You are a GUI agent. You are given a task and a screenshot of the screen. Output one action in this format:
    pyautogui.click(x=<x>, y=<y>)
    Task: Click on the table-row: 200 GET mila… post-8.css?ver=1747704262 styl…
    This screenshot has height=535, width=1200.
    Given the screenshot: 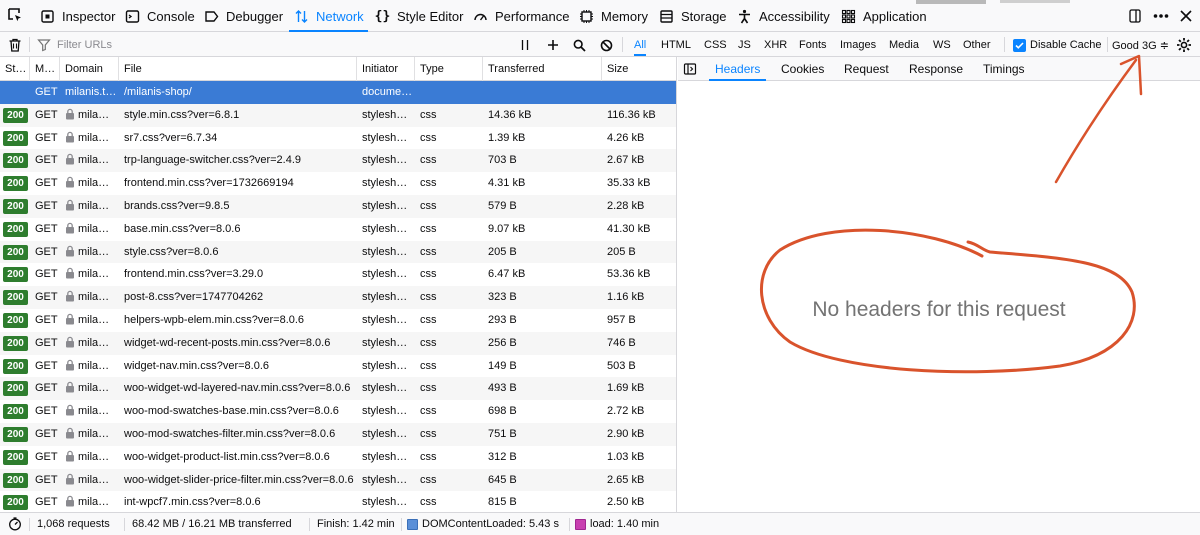 What is the action you would take?
    pyautogui.click(x=338, y=298)
    